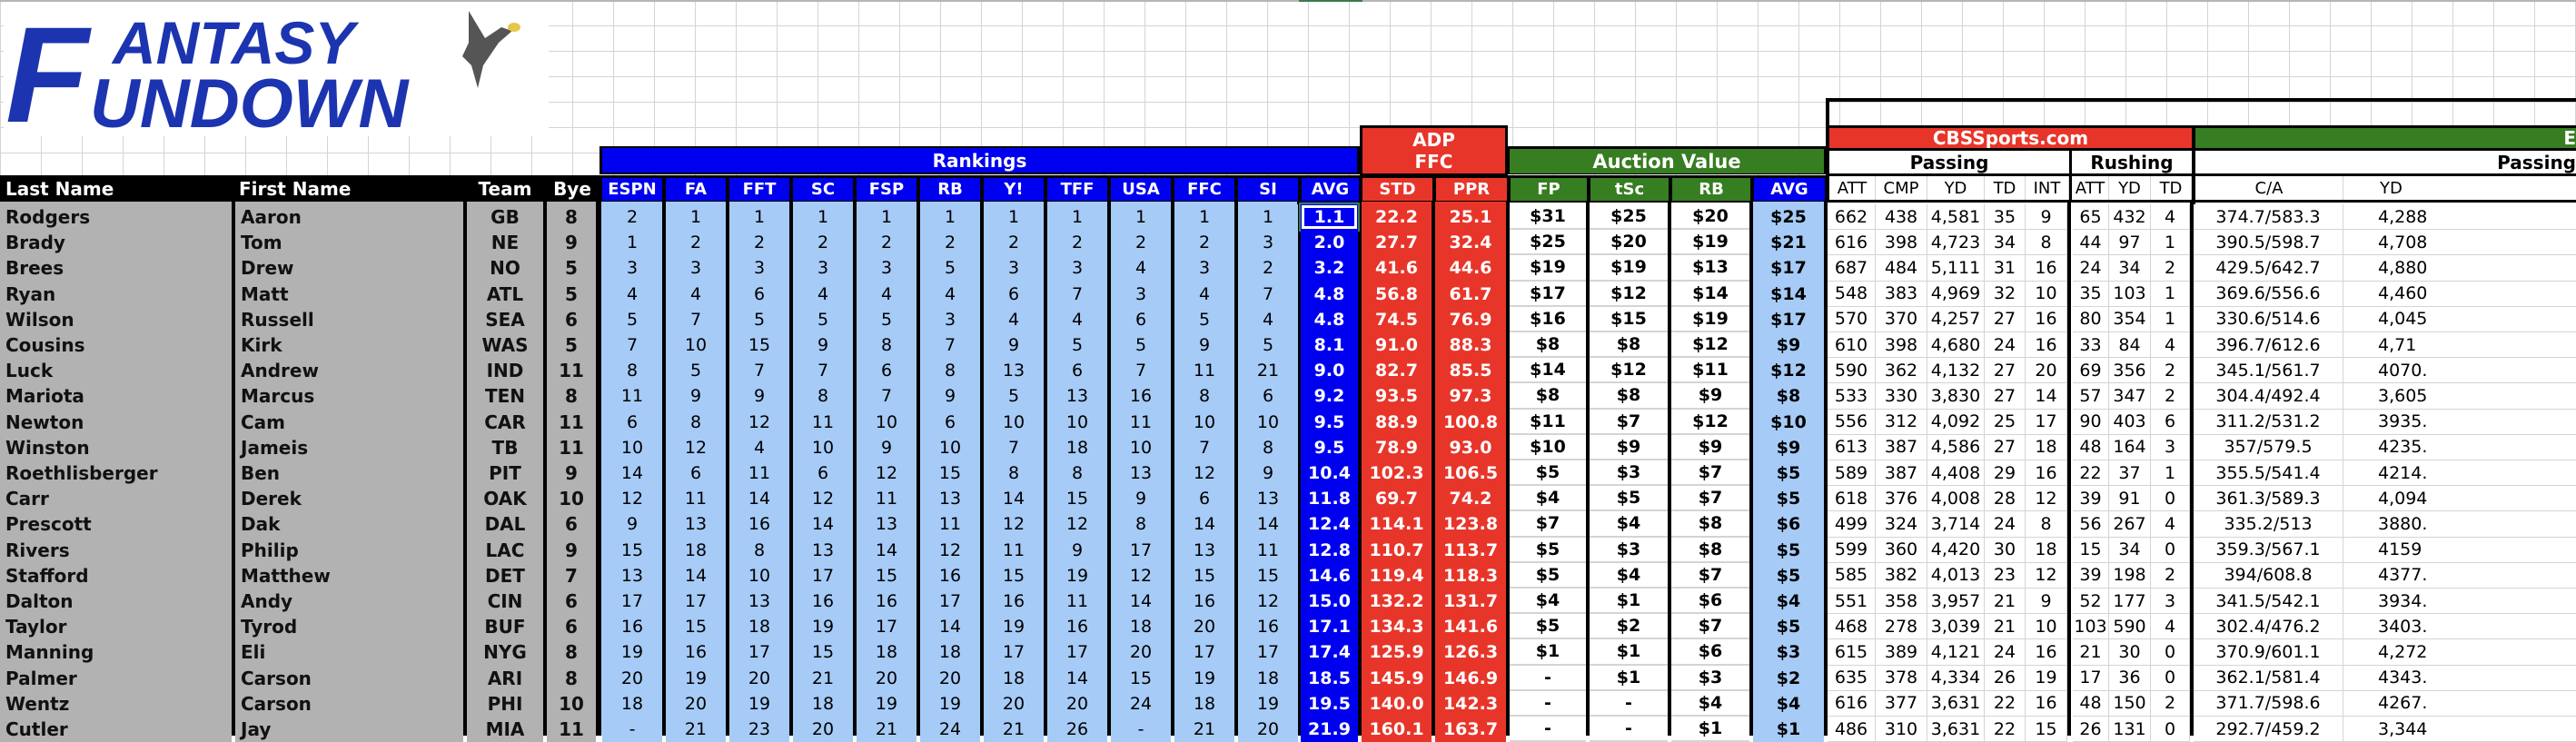  I want to click on player-team: DAL, so click(505, 524).